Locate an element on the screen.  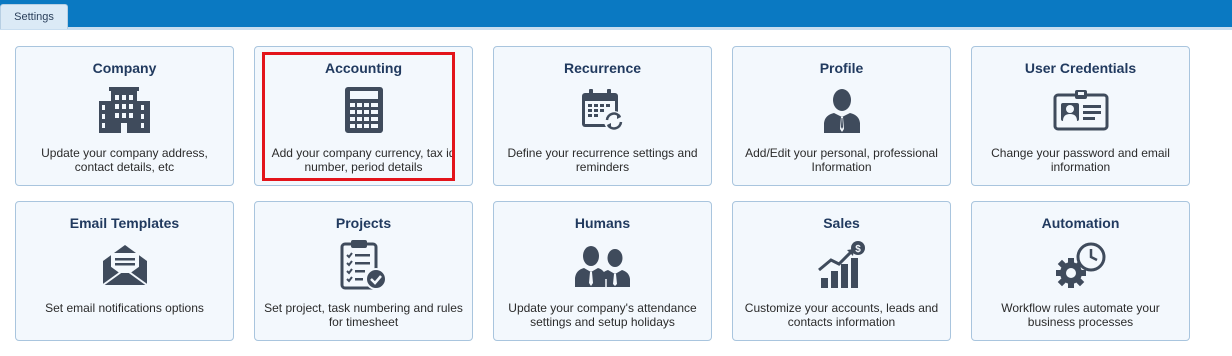
user-profile-icon is located at coordinates (842, 110).